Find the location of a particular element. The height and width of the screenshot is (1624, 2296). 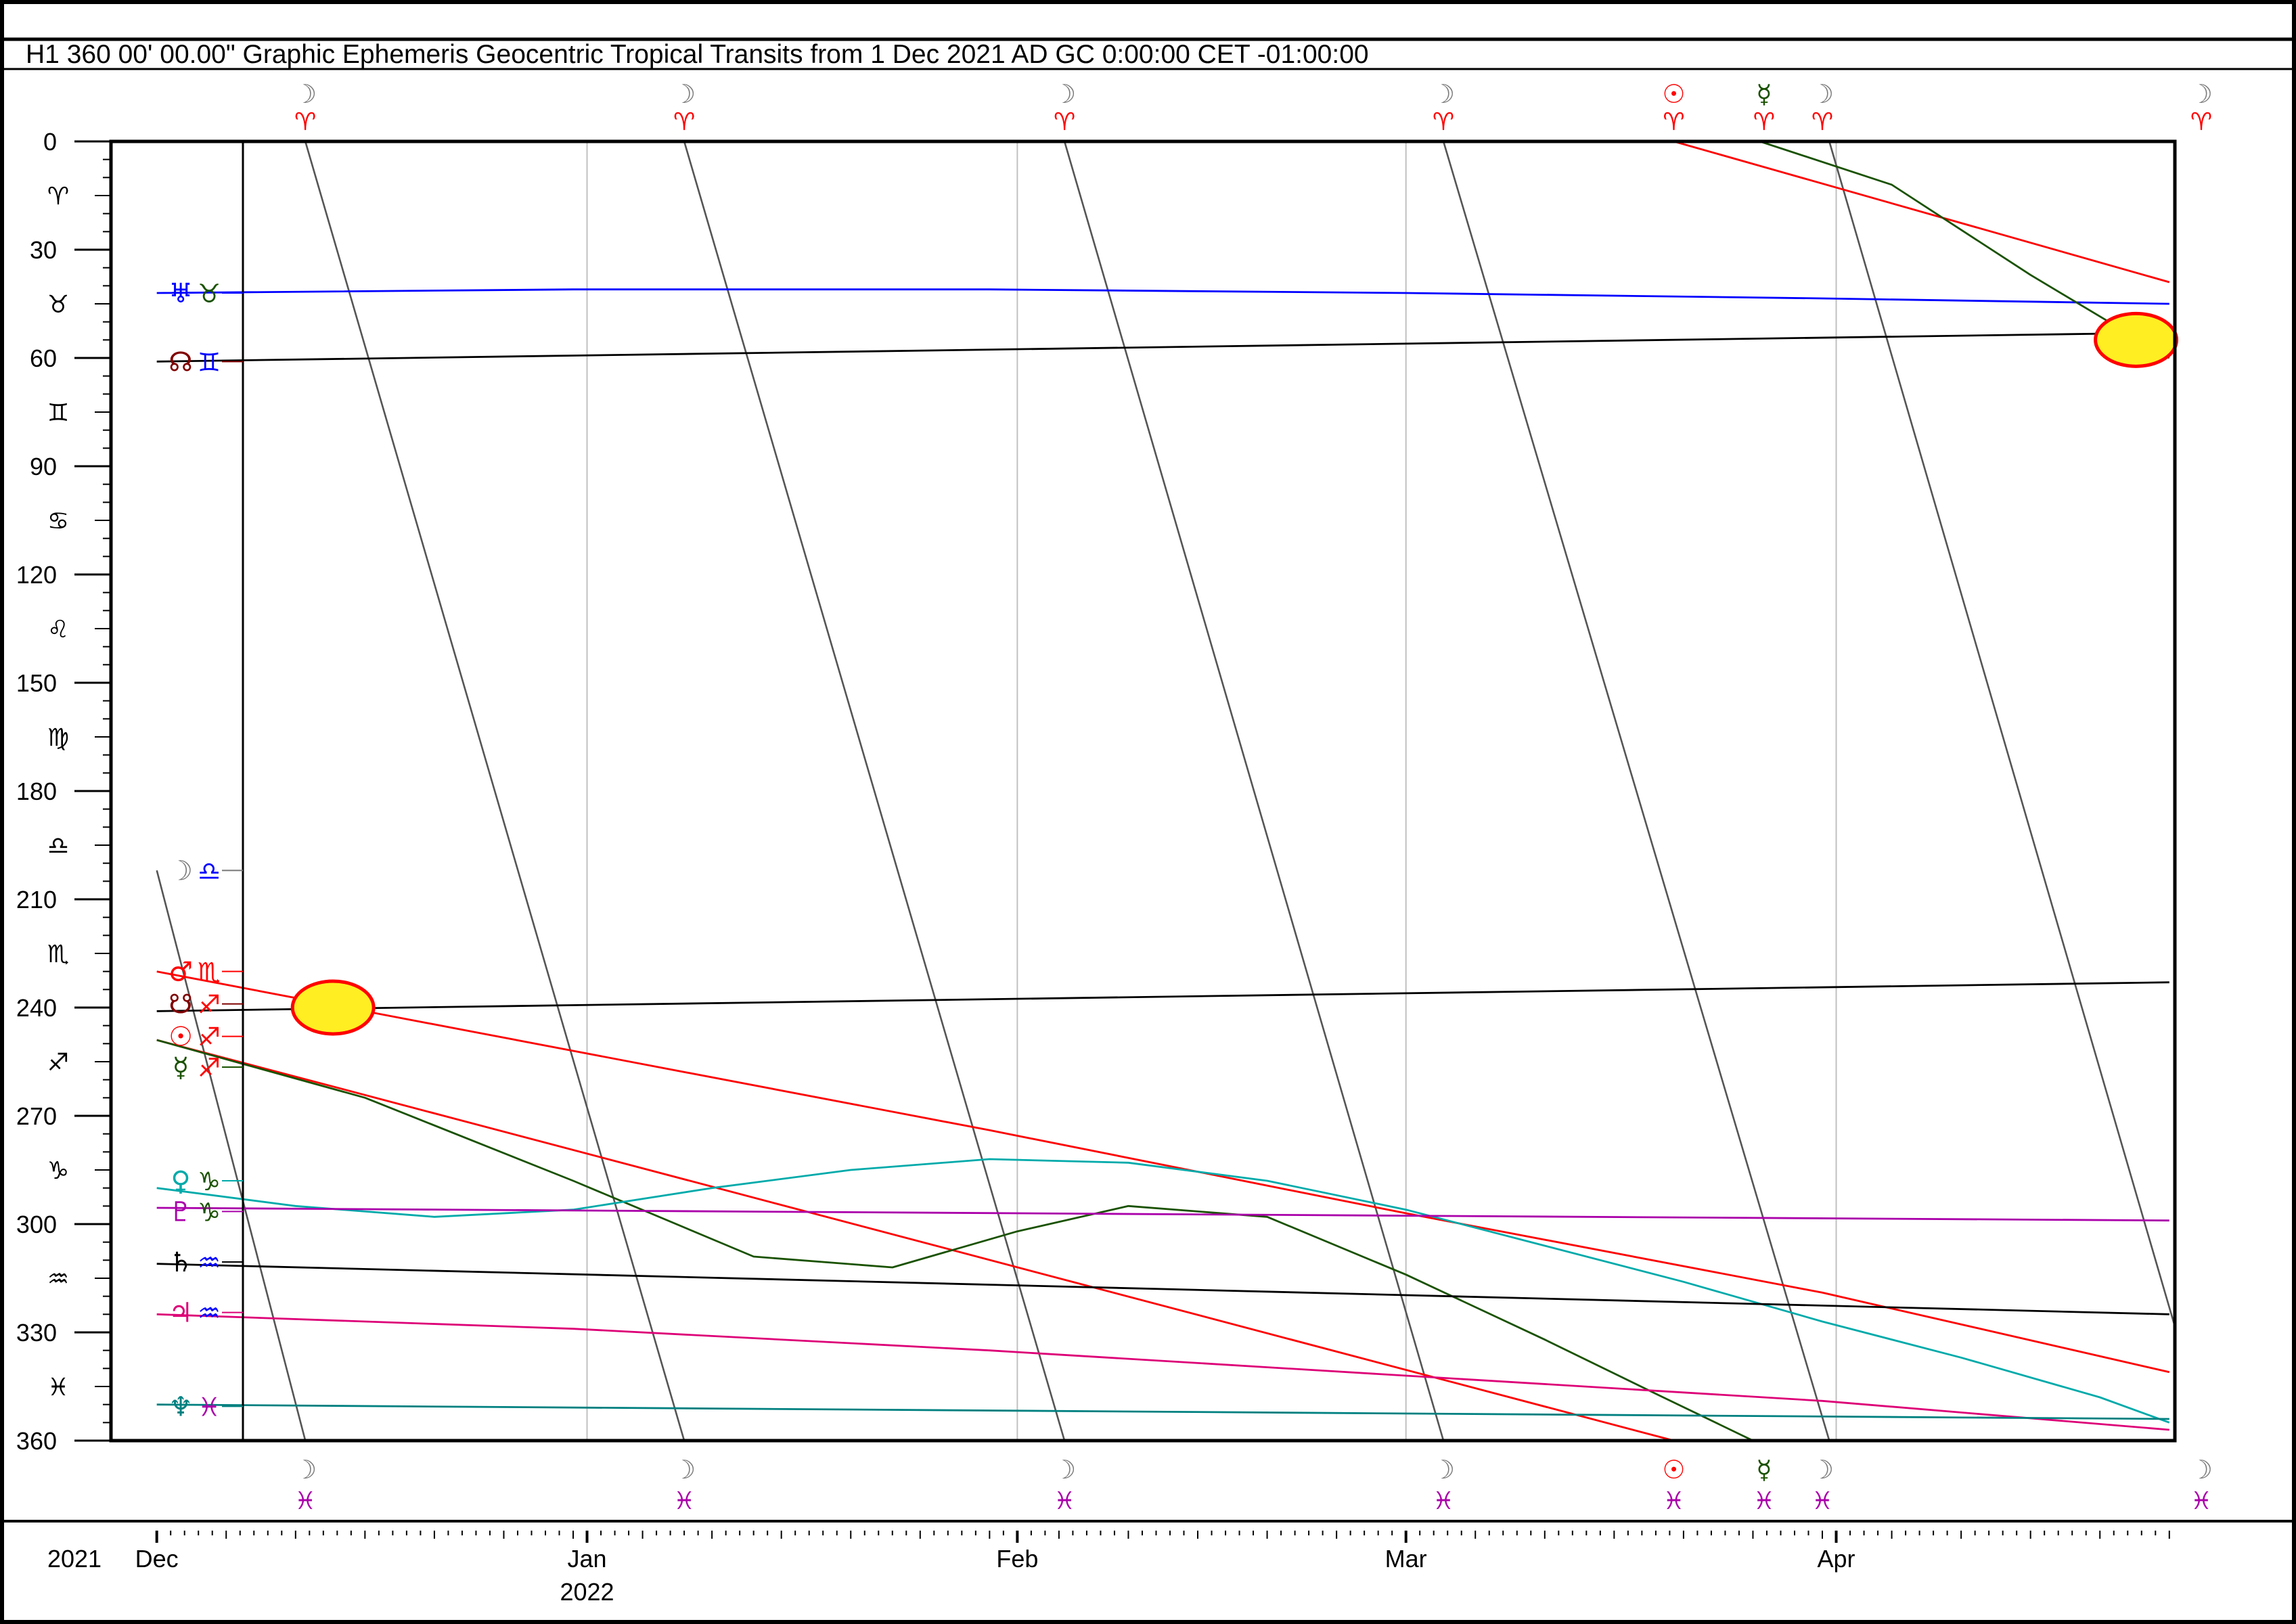

zodiac-sign-label: ♑ is located at coordinates (58, 1171).